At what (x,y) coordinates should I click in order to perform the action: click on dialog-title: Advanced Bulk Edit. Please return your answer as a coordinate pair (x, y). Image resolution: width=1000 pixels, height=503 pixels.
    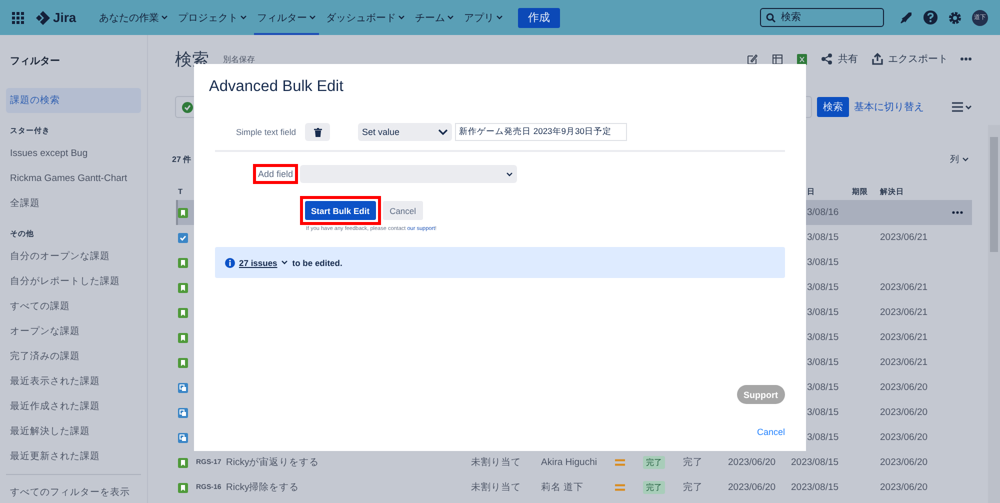
    Looking at the image, I should click on (276, 87).